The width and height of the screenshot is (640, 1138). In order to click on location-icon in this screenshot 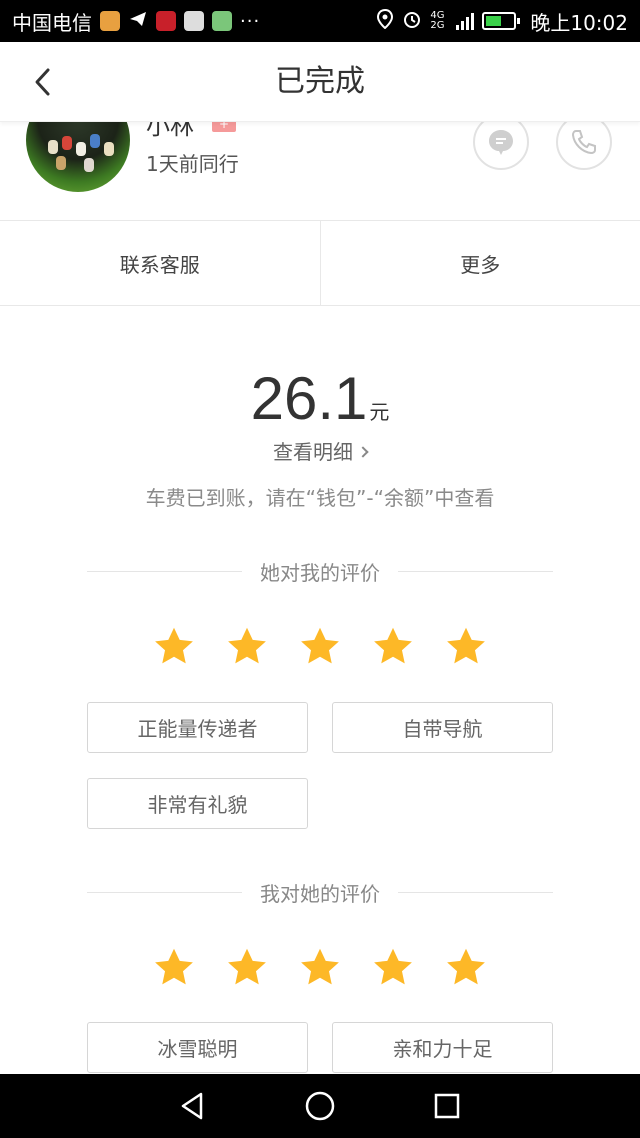, I will do `click(385, 21)`.